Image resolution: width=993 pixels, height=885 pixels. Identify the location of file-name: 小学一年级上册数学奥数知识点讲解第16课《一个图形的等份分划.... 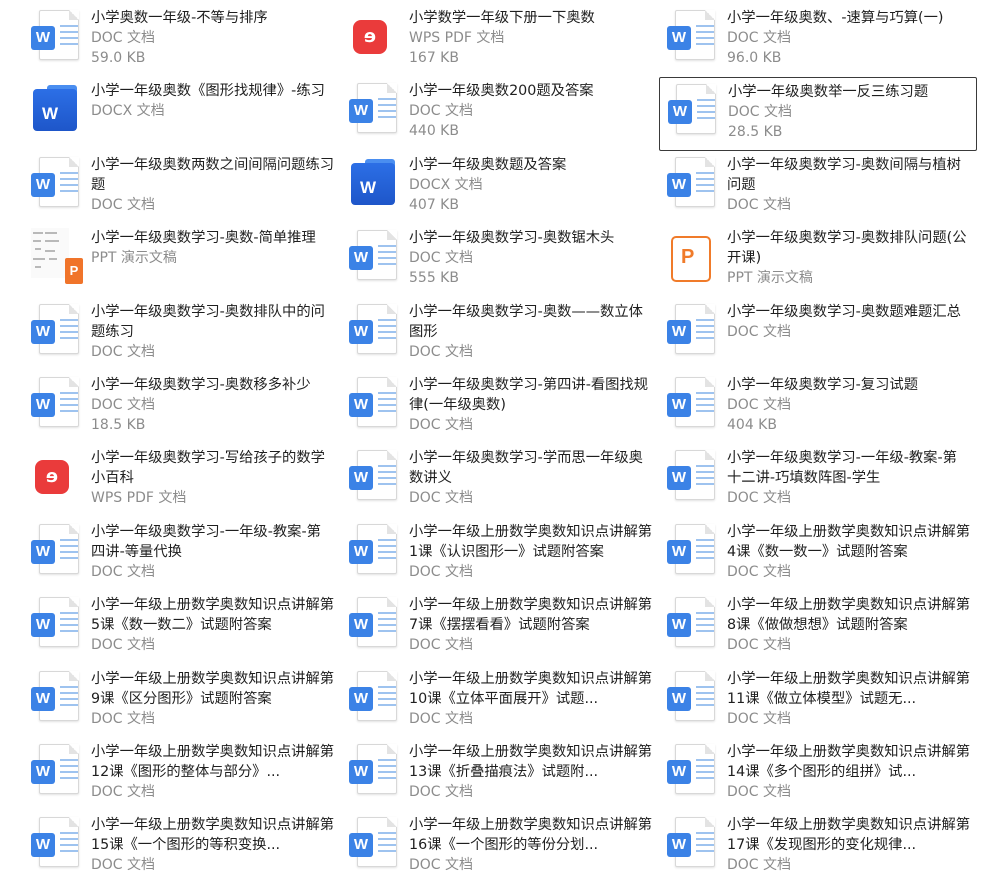
(531, 835).